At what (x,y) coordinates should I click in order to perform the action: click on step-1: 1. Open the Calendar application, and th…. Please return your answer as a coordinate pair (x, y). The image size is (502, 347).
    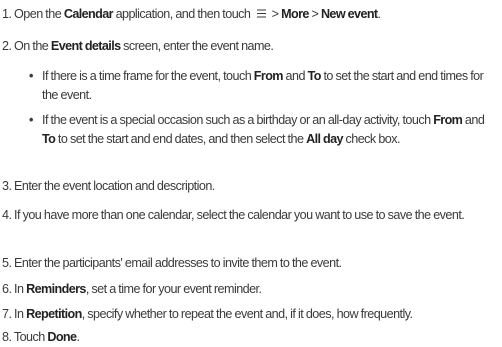
    Looking at the image, I should click on (250, 14).